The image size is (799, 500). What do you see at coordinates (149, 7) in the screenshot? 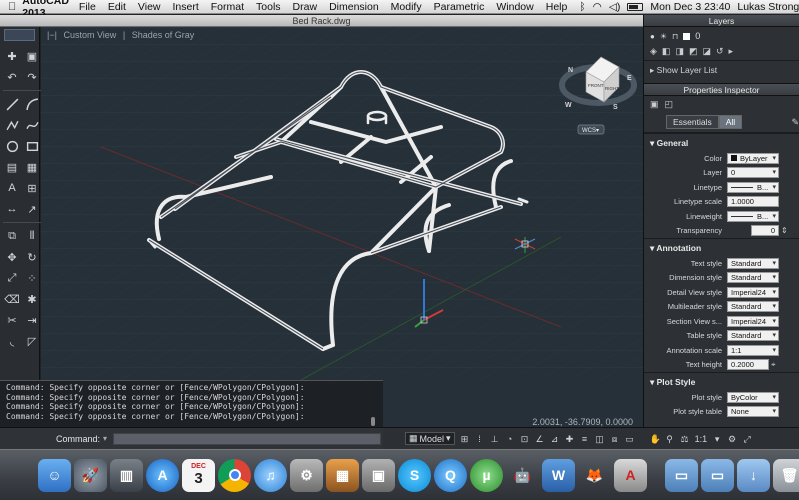
I see `menu-view: View` at bounding box center [149, 7].